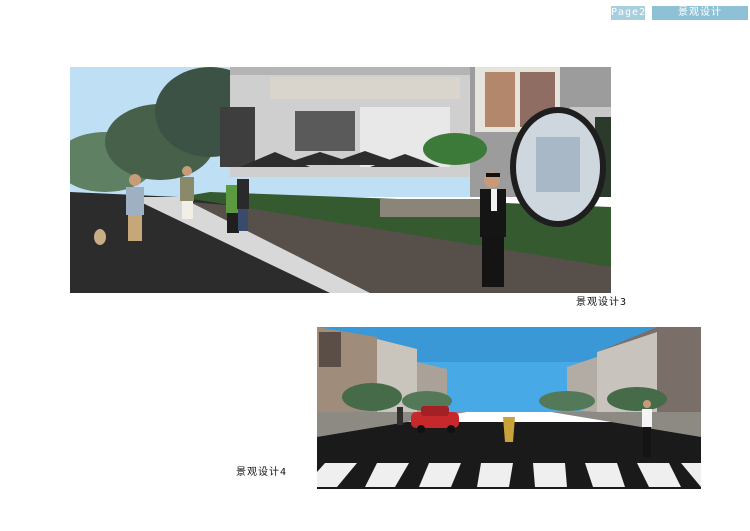  I want to click on figure-caption-3: 景观设计3, so click(602, 302).